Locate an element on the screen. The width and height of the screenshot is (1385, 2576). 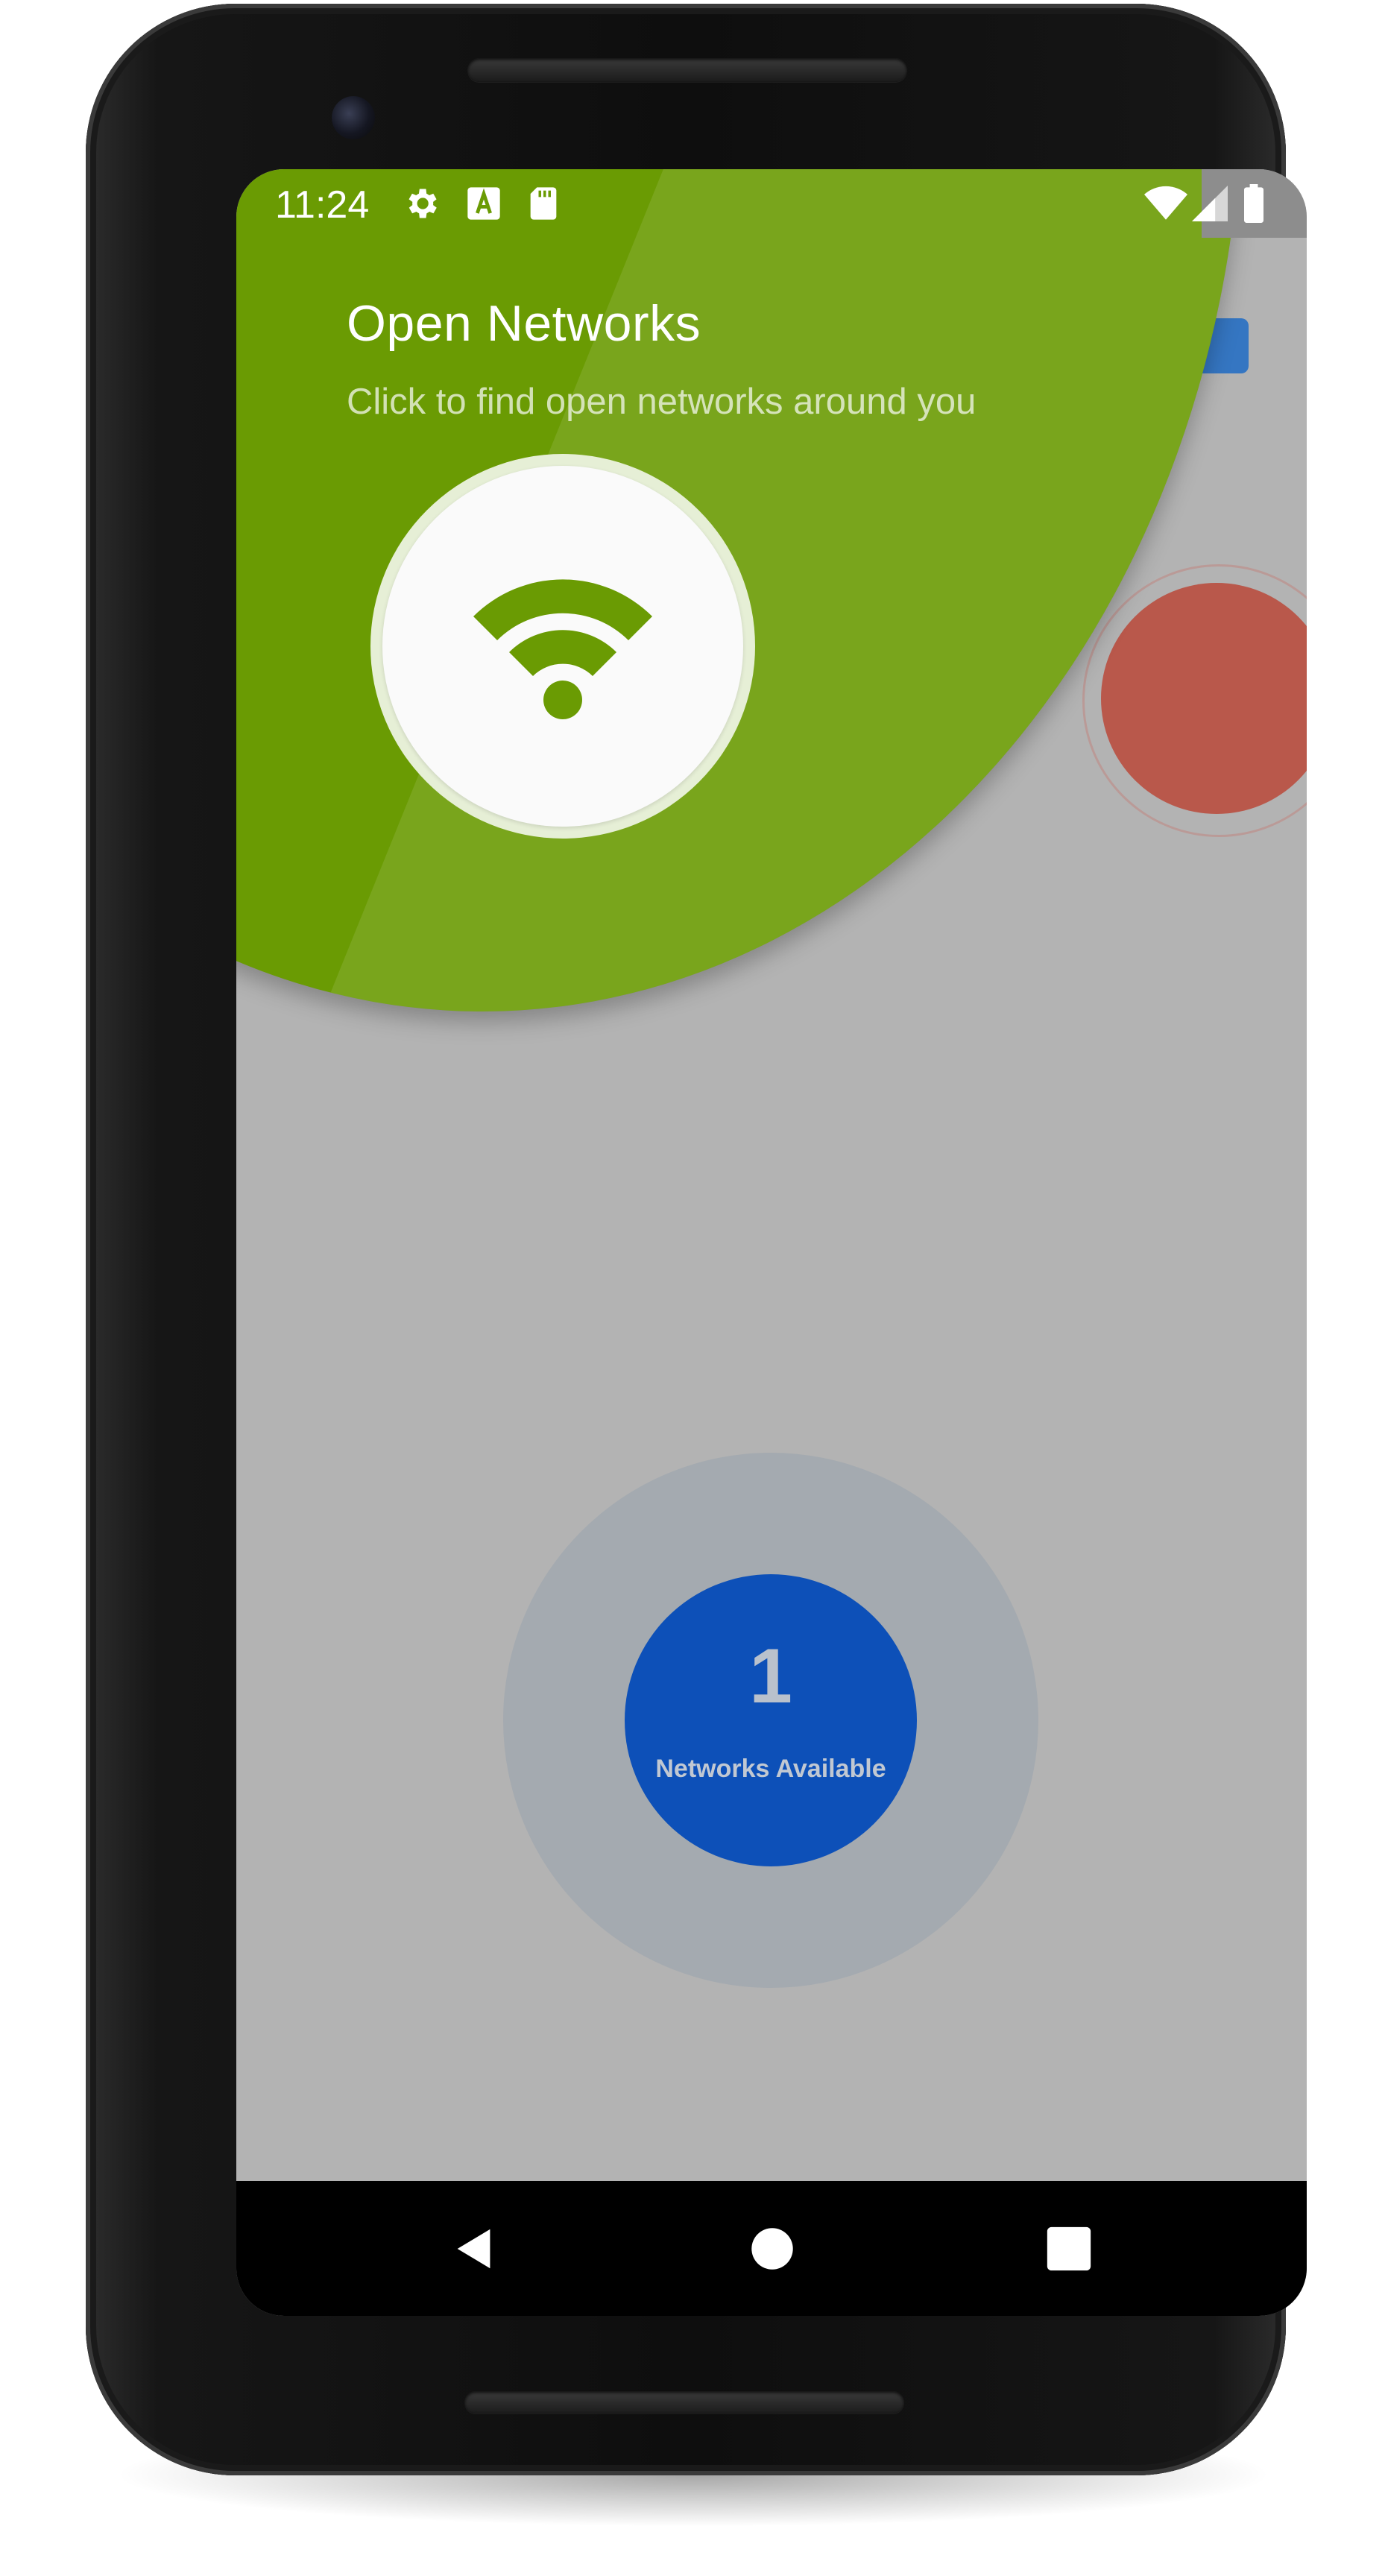
recents-icon is located at coordinates (1069, 2249).